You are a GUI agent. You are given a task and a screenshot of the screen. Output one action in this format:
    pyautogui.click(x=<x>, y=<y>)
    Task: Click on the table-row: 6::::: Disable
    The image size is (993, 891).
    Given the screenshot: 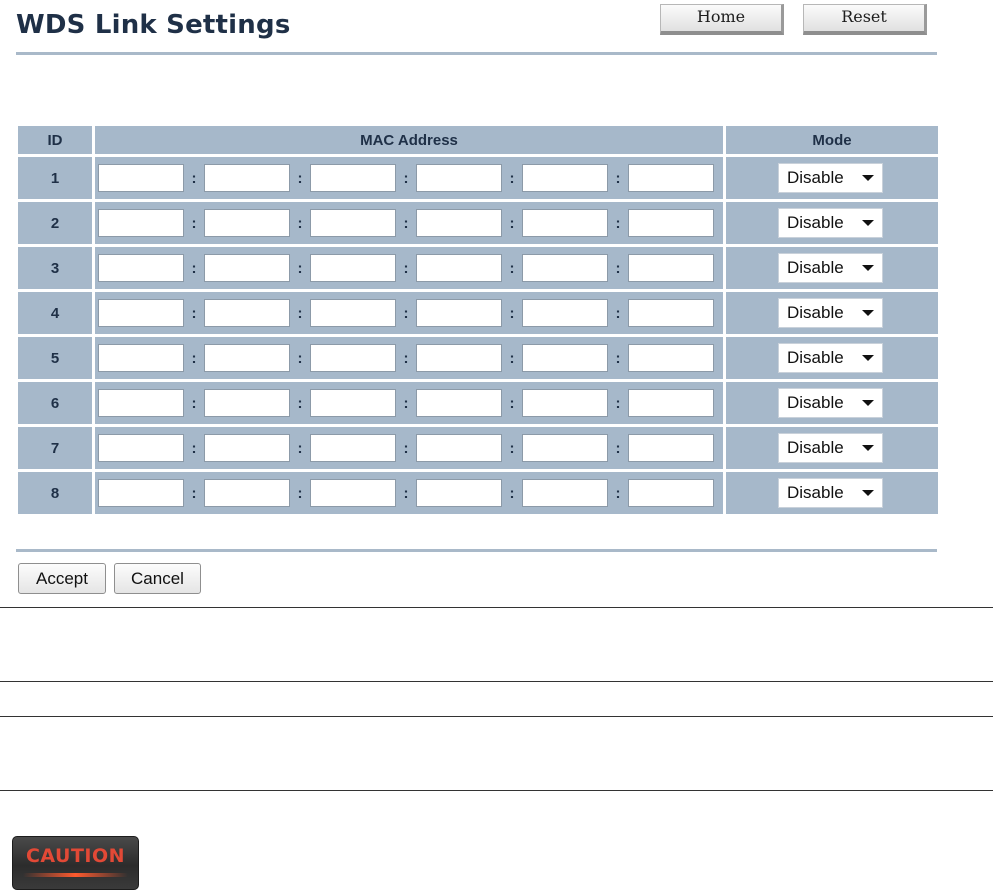 What is the action you would take?
    pyautogui.click(x=478, y=403)
    